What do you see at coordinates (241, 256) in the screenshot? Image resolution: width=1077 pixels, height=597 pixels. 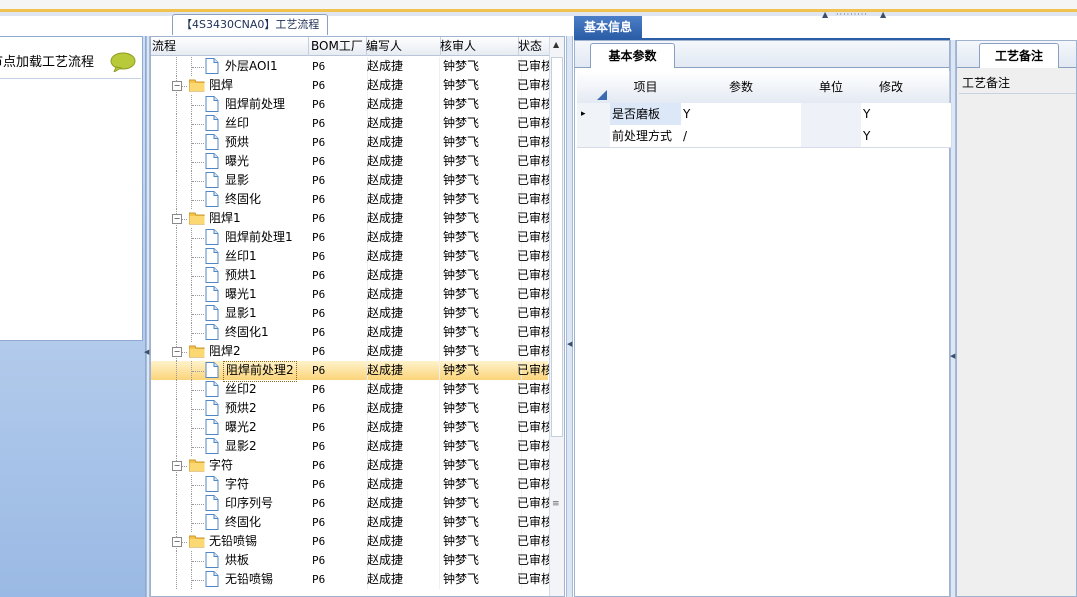 I see `tree-node-label: 丝印1` at bounding box center [241, 256].